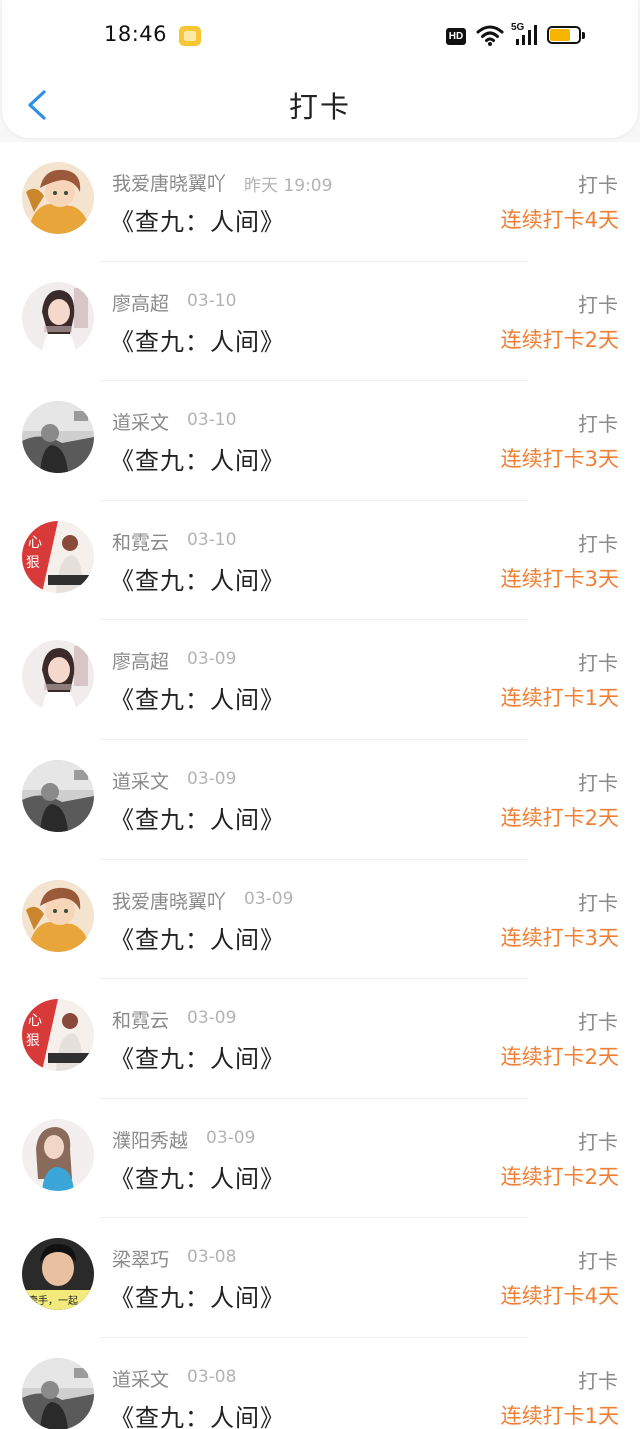 The image size is (640, 1429). I want to click on user-name: 濮阳秀越, so click(150, 1139).